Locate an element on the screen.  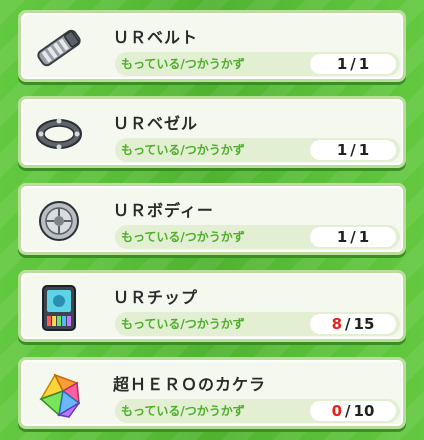
item-name: ＵＲベゼル is located at coordinates (156, 123).